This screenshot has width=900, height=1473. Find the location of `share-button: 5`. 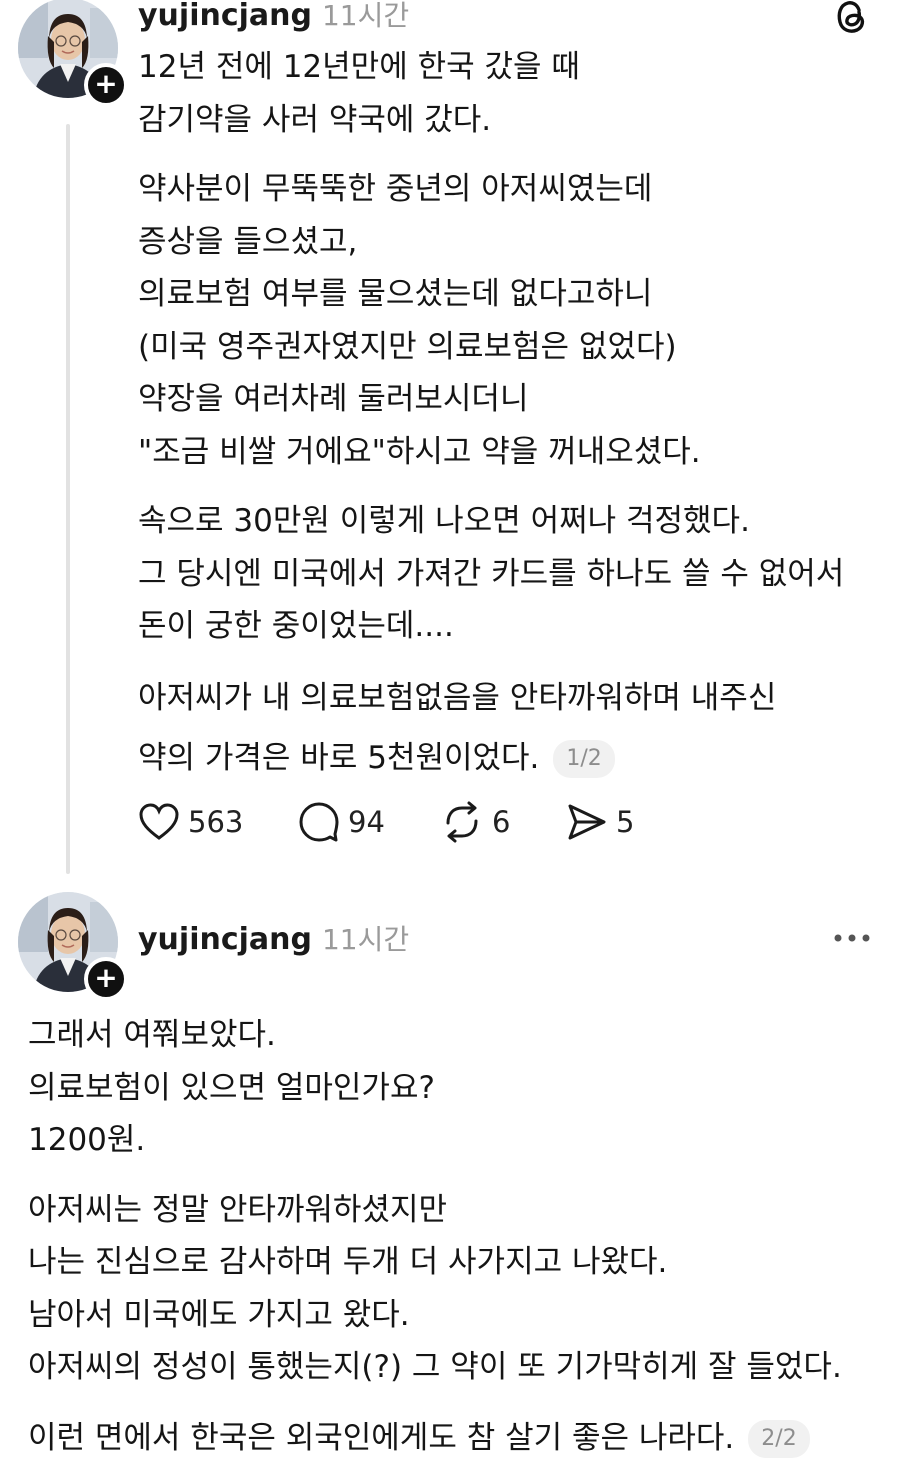

share-button: 5 is located at coordinates (600, 822).